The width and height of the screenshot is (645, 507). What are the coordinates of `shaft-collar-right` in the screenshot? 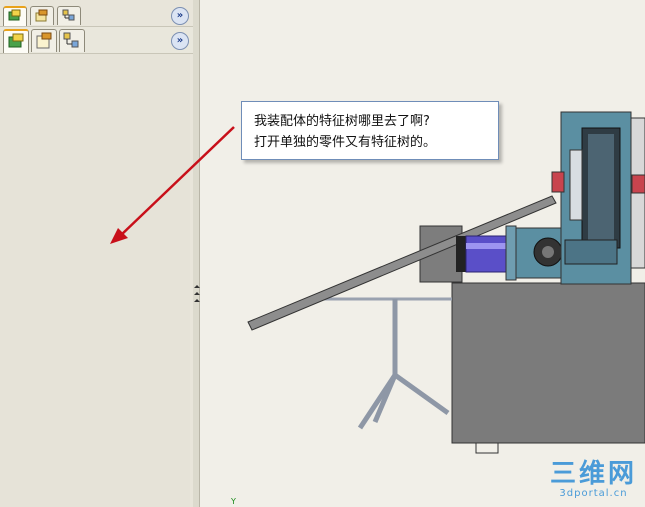 It's located at (638, 184).